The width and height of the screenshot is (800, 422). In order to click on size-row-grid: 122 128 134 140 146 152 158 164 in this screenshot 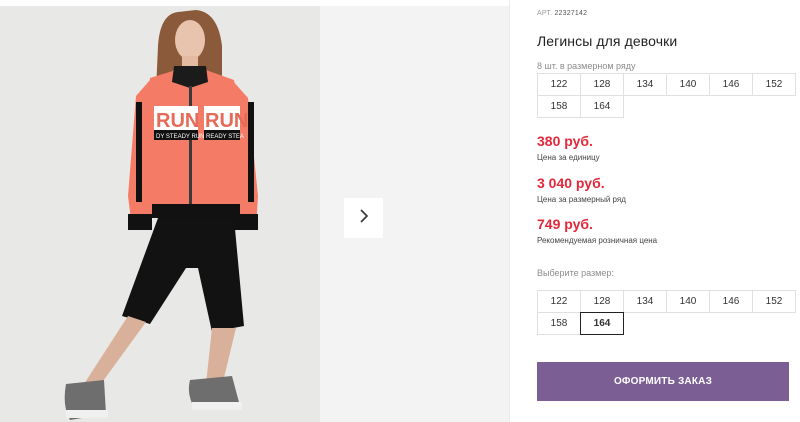, I will do `click(666, 95)`.